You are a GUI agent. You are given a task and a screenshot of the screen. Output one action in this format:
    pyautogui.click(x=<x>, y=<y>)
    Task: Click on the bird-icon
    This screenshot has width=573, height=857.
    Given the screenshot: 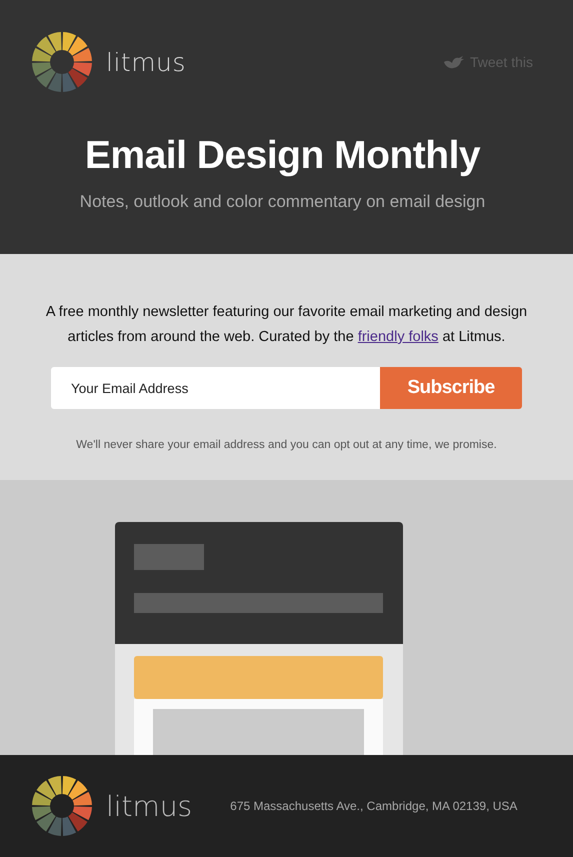 What is the action you would take?
    pyautogui.click(x=454, y=62)
    